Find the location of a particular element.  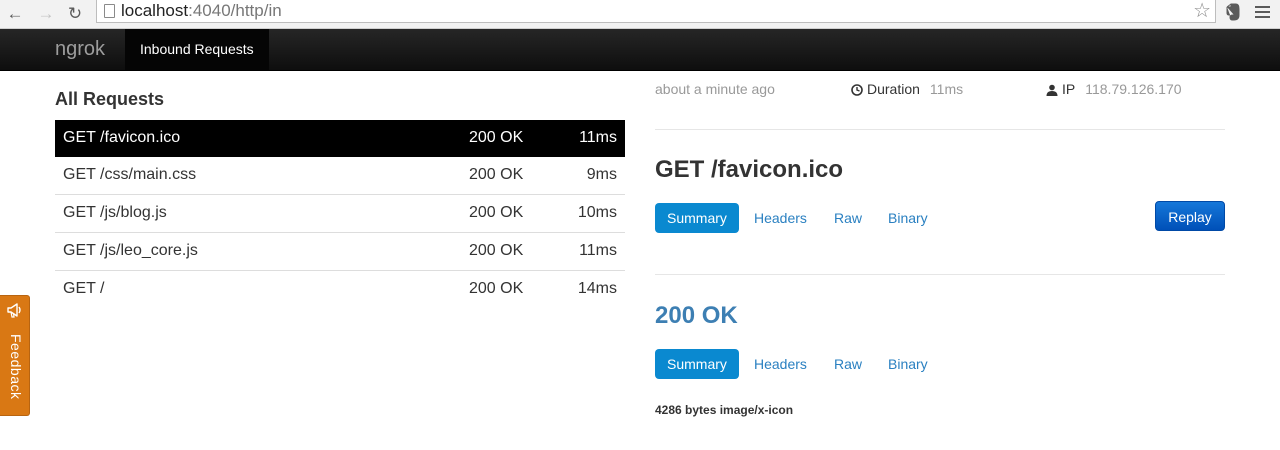

table-row: GET /js/blog.js 200 OK 10ms is located at coordinates (340, 214).